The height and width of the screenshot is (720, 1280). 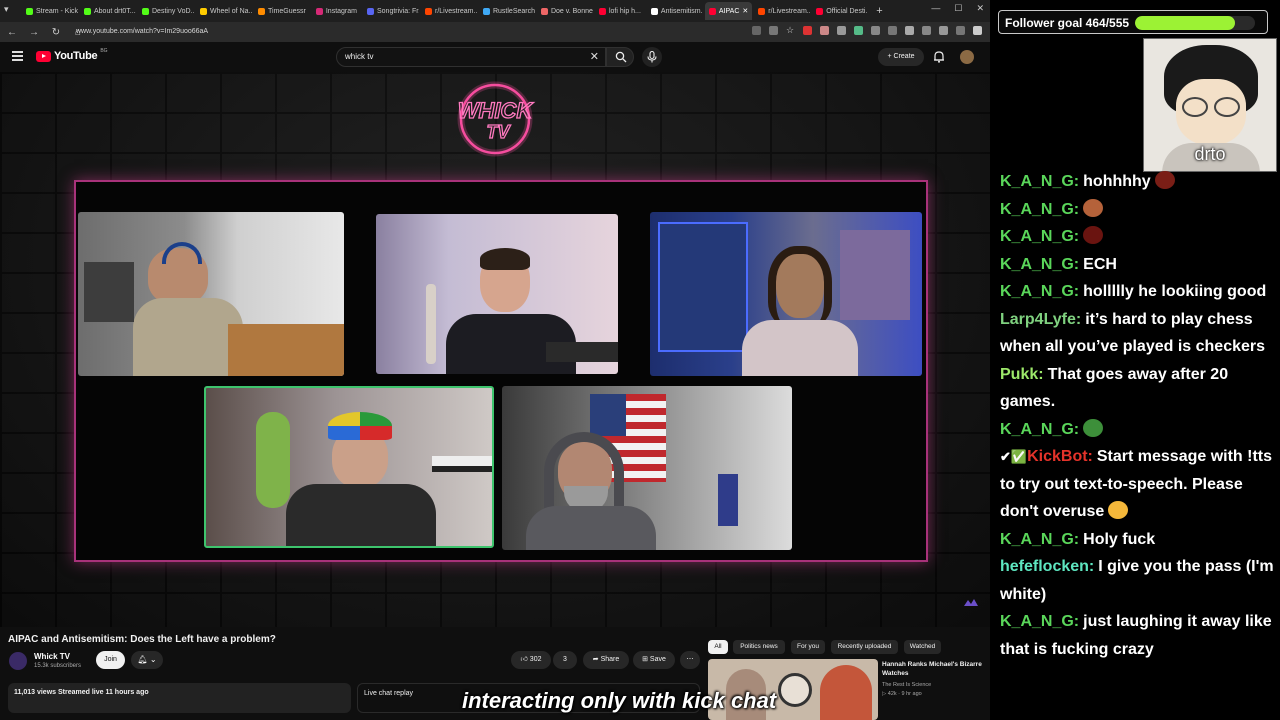 I want to click on bookmark-star-icon: ☆, so click(x=790, y=30).